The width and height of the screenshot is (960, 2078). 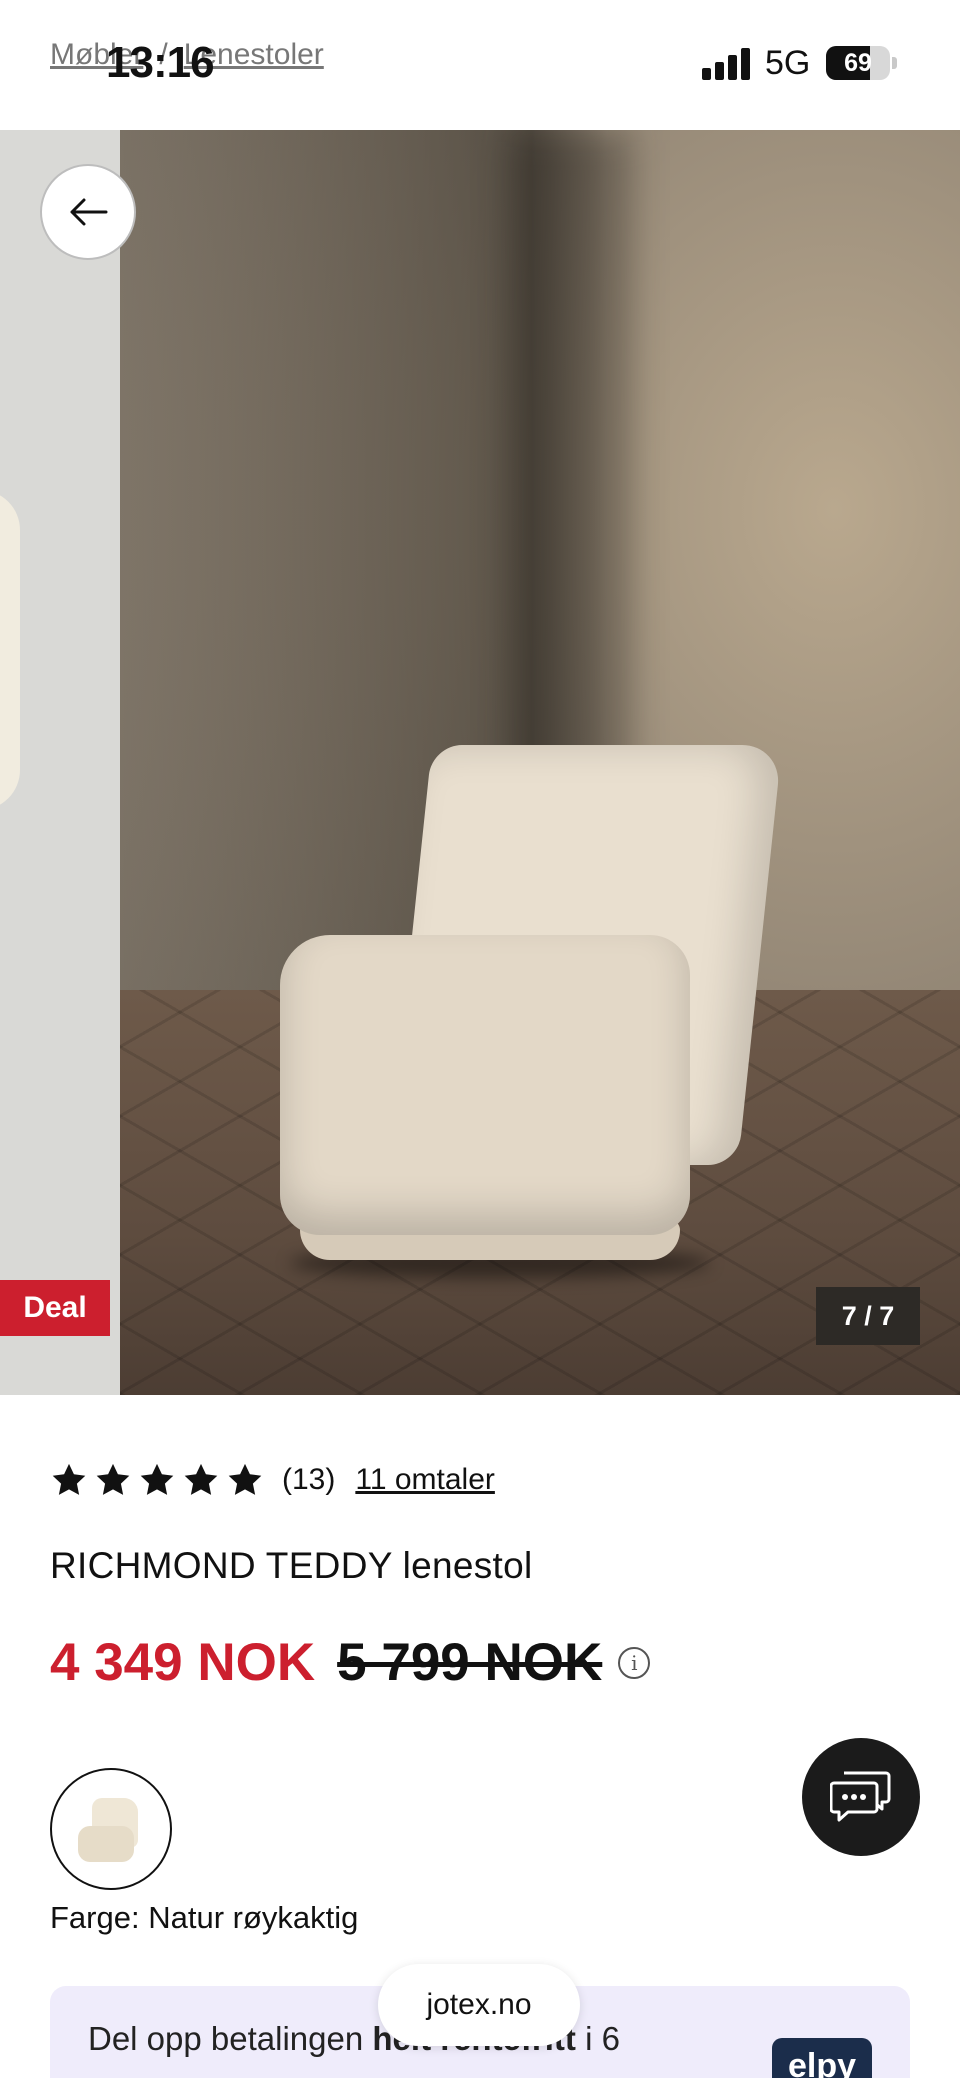 What do you see at coordinates (788, 63) in the screenshot?
I see `network-label: 5G` at bounding box center [788, 63].